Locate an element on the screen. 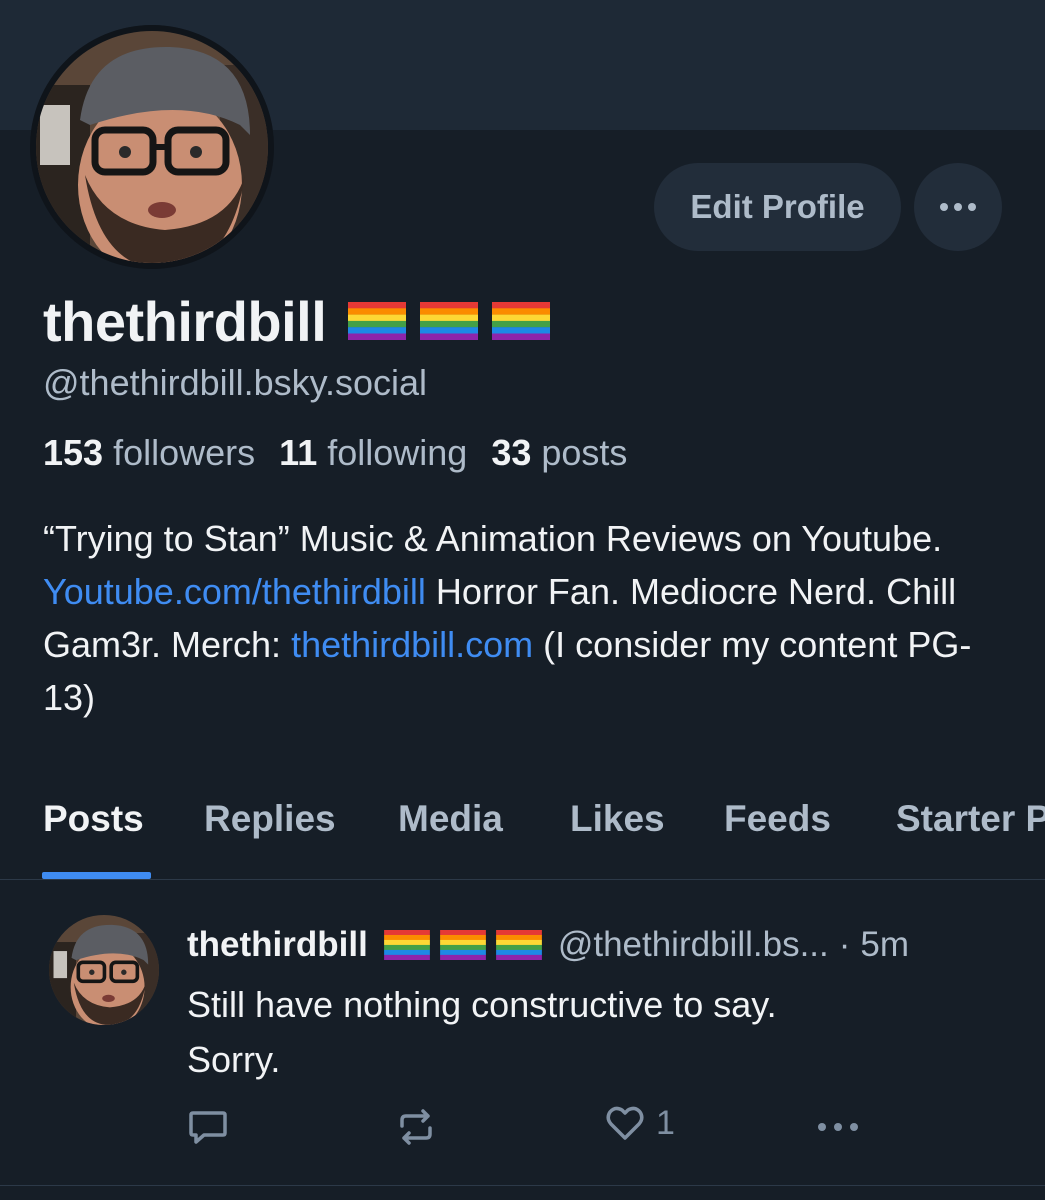  profile-more-button is located at coordinates (958, 207).